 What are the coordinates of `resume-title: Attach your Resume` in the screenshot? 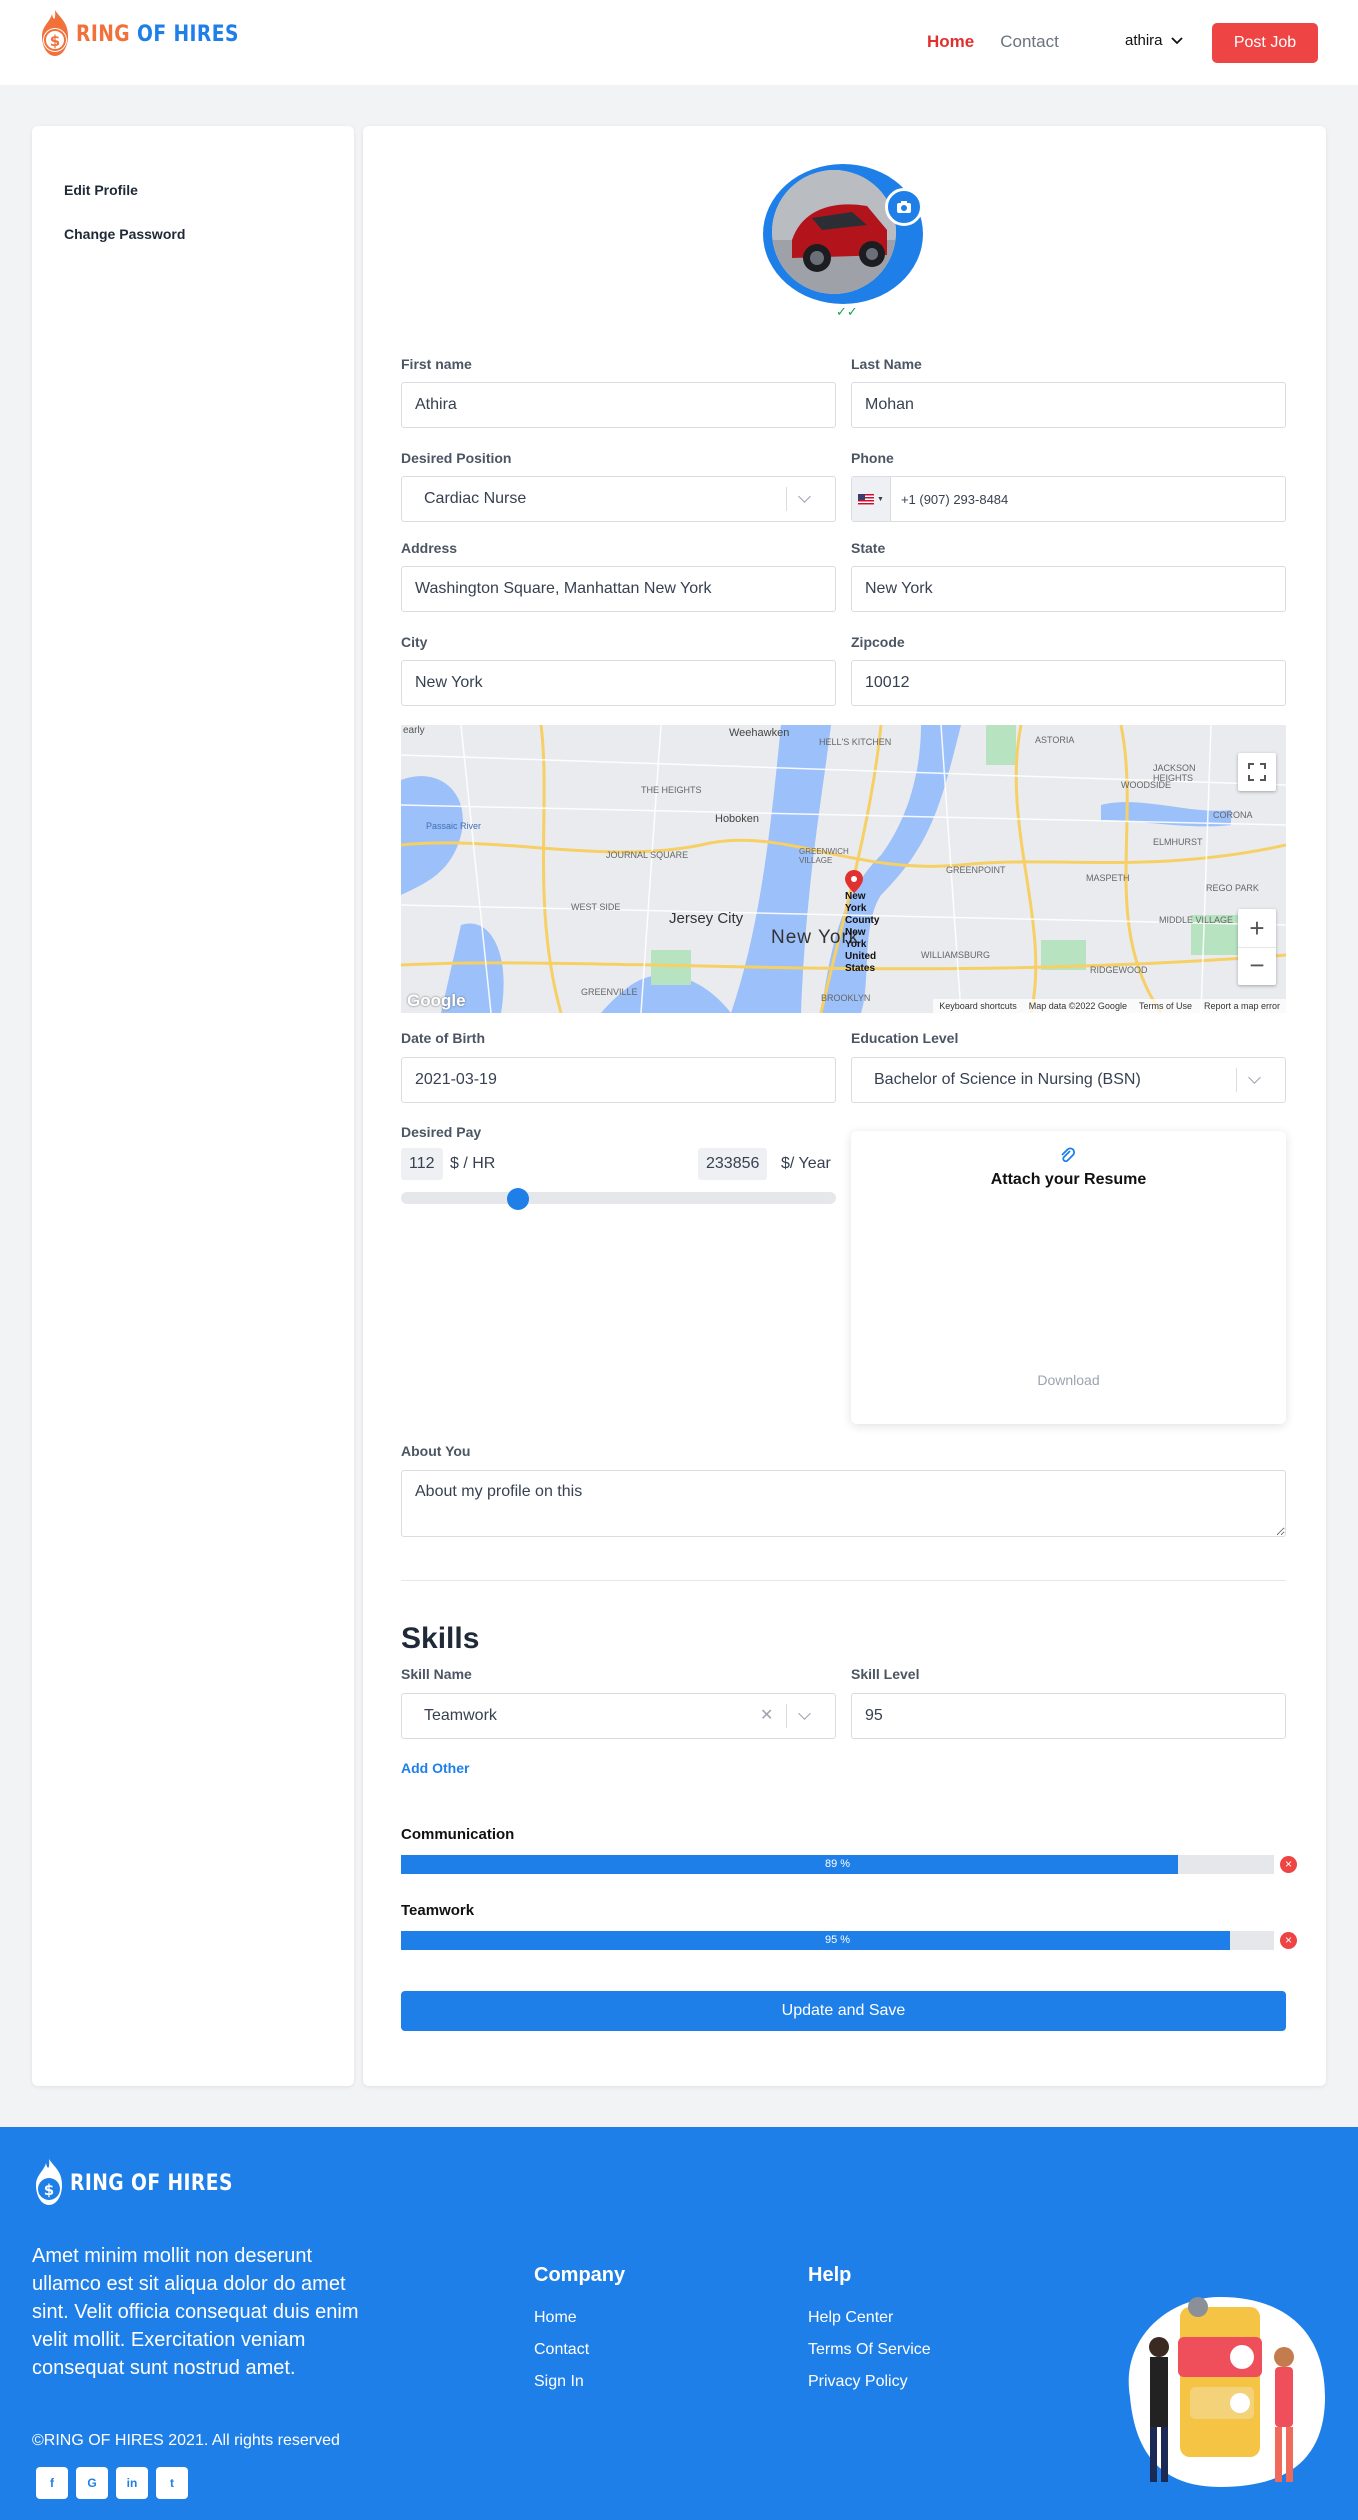 It's located at (1068, 1179).